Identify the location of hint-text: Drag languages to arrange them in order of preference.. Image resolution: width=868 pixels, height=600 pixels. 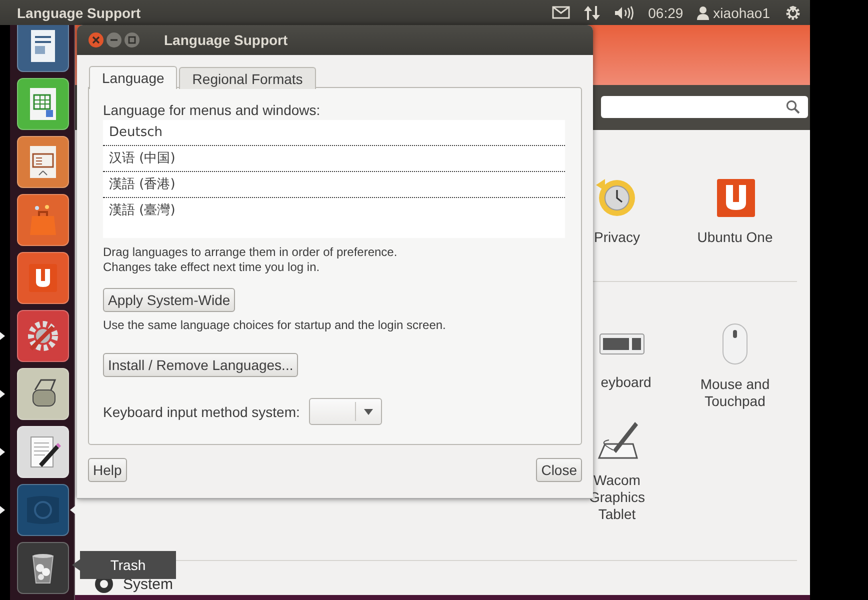
(250, 252).